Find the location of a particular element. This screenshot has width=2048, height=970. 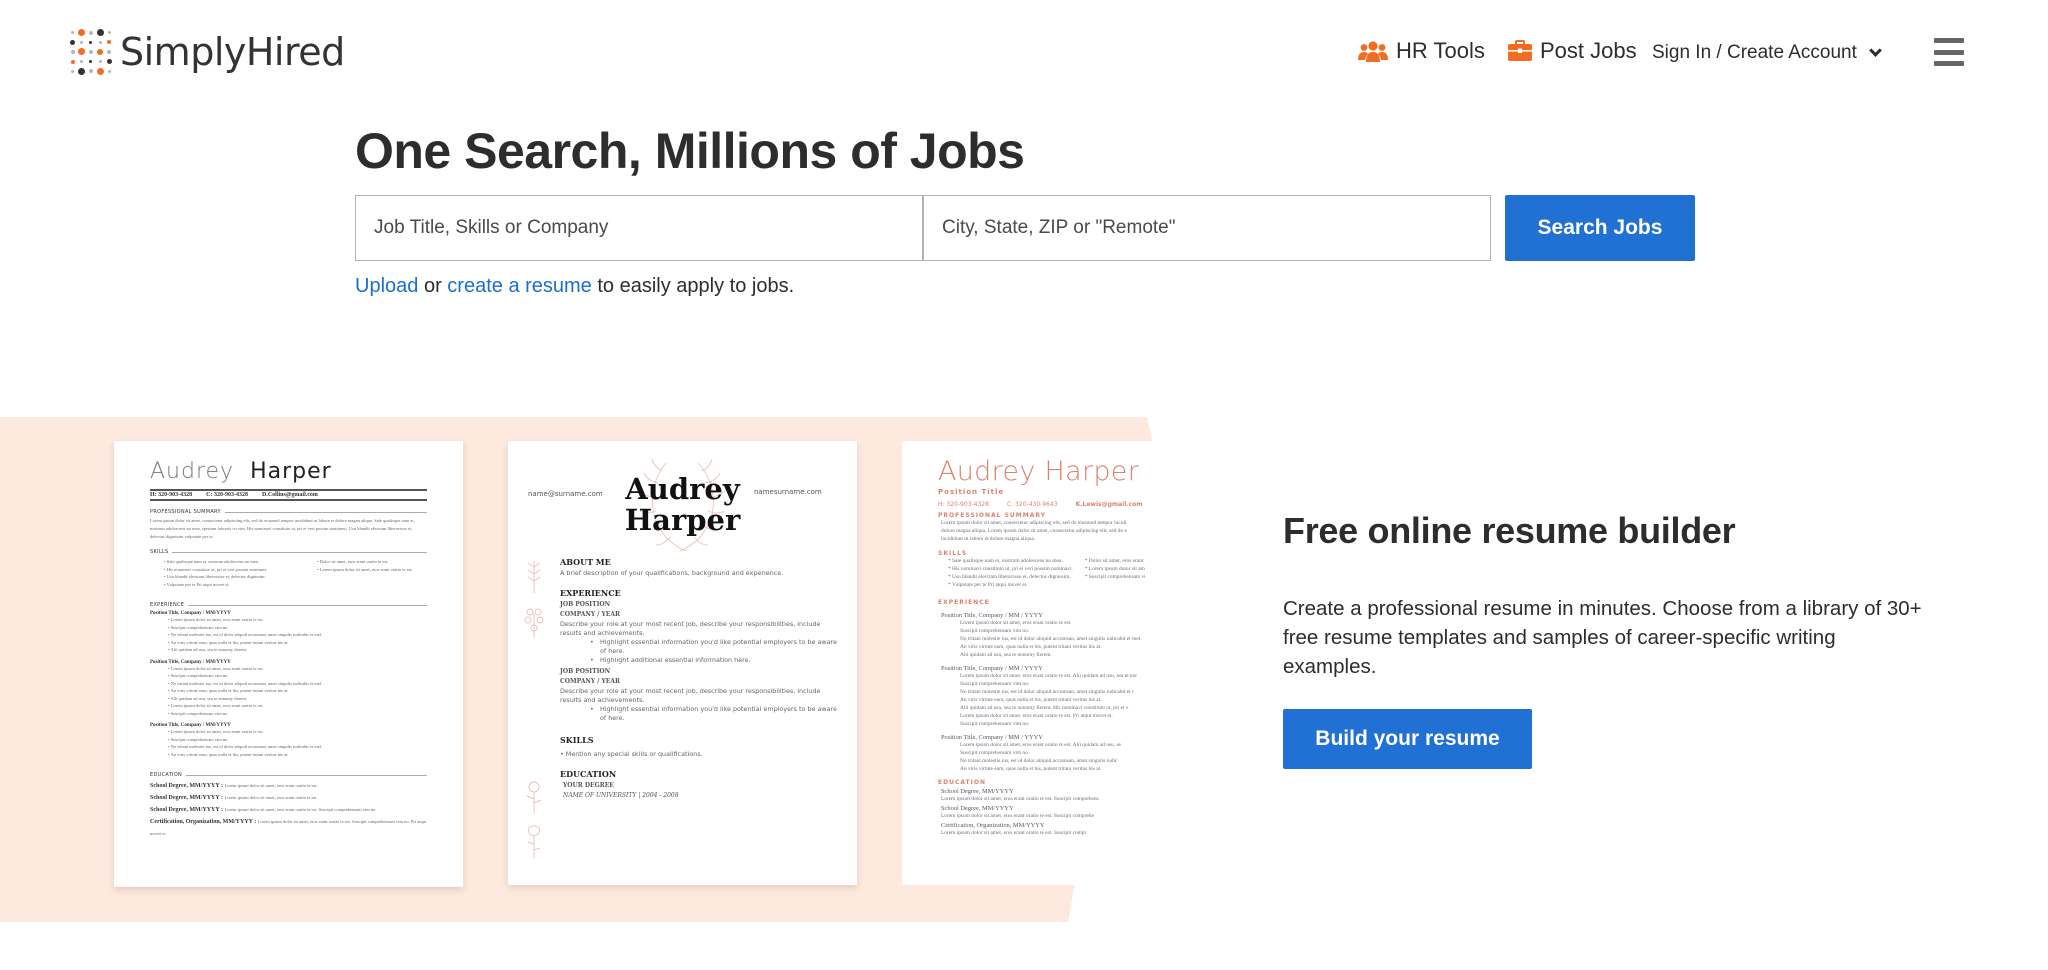

briefcase-icon is located at coordinates (1520, 50).